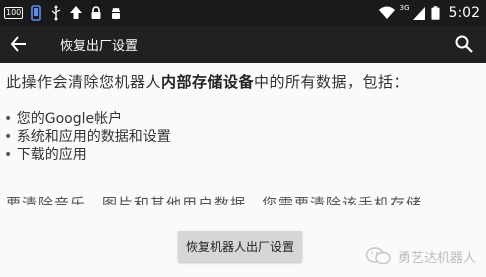 The image size is (486, 277). I want to click on partially-hidden-text: 要清除音乐、图片和其他用户数据，您需要清除该手机存储, so click(214, 200).